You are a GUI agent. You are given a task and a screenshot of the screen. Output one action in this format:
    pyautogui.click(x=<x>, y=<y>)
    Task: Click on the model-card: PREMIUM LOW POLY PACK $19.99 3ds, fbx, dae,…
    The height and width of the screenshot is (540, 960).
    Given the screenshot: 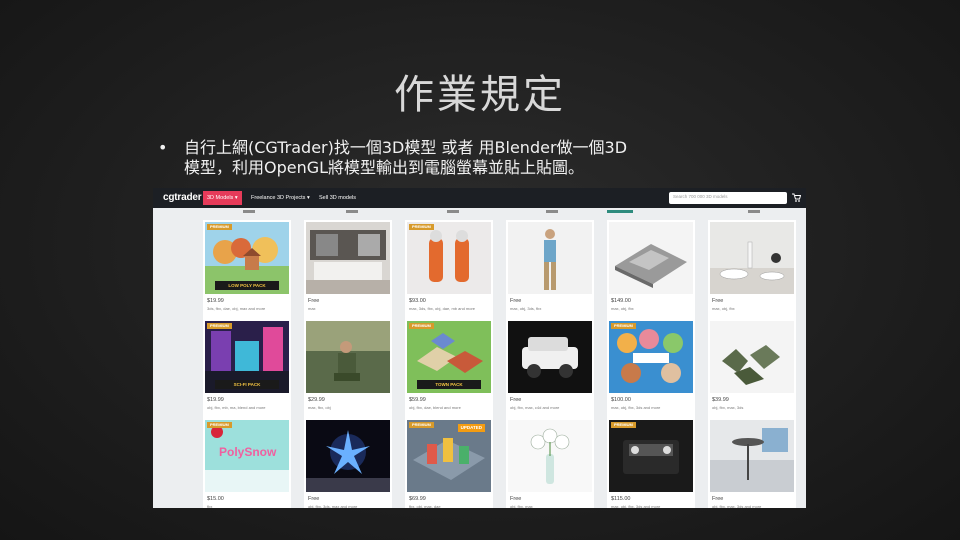 What is the action you would take?
    pyautogui.click(x=247, y=269)
    